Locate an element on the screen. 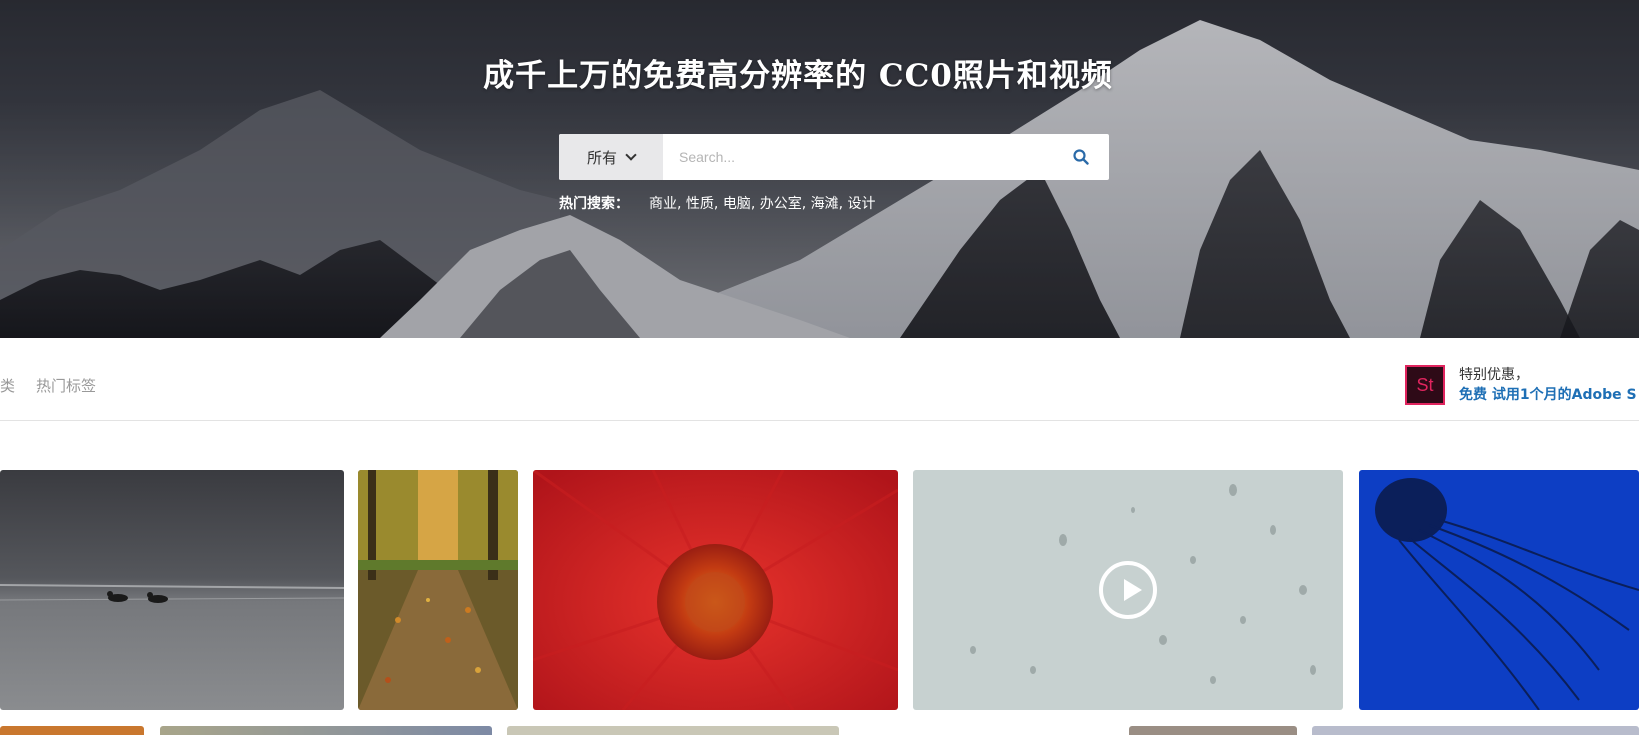 The image size is (1639, 735). adobe-stock-logo: St is located at coordinates (1425, 385).